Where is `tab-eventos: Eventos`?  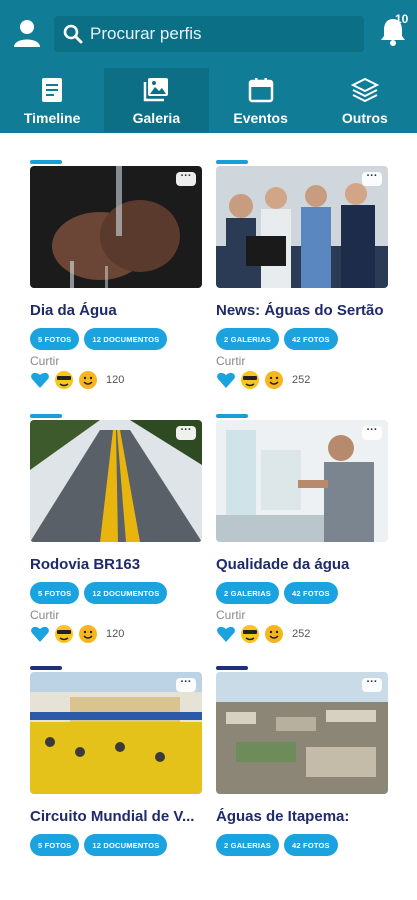 tab-eventos: Eventos is located at coordinates (261, 100).